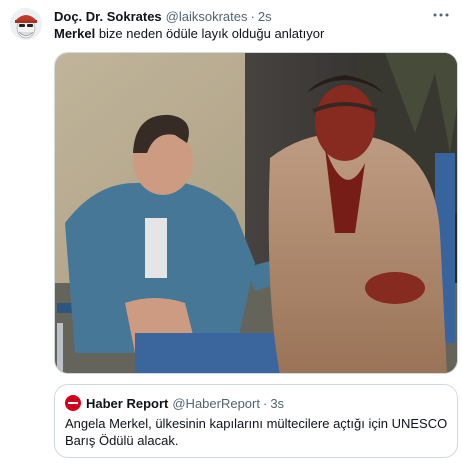 The image size is (462, 466). I want to click on tweet-header: Doç. Dr. Sokrates @laiksokrates · 2s, so click(244, 16).